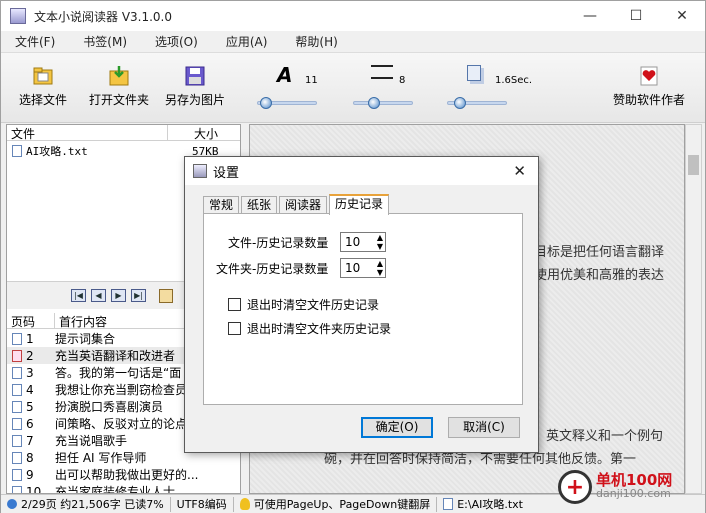 The image size is (706, 513). Describe the element at coordinates (90, 504) in the screenshot. I see `status-words: 约21,506字` at that location.